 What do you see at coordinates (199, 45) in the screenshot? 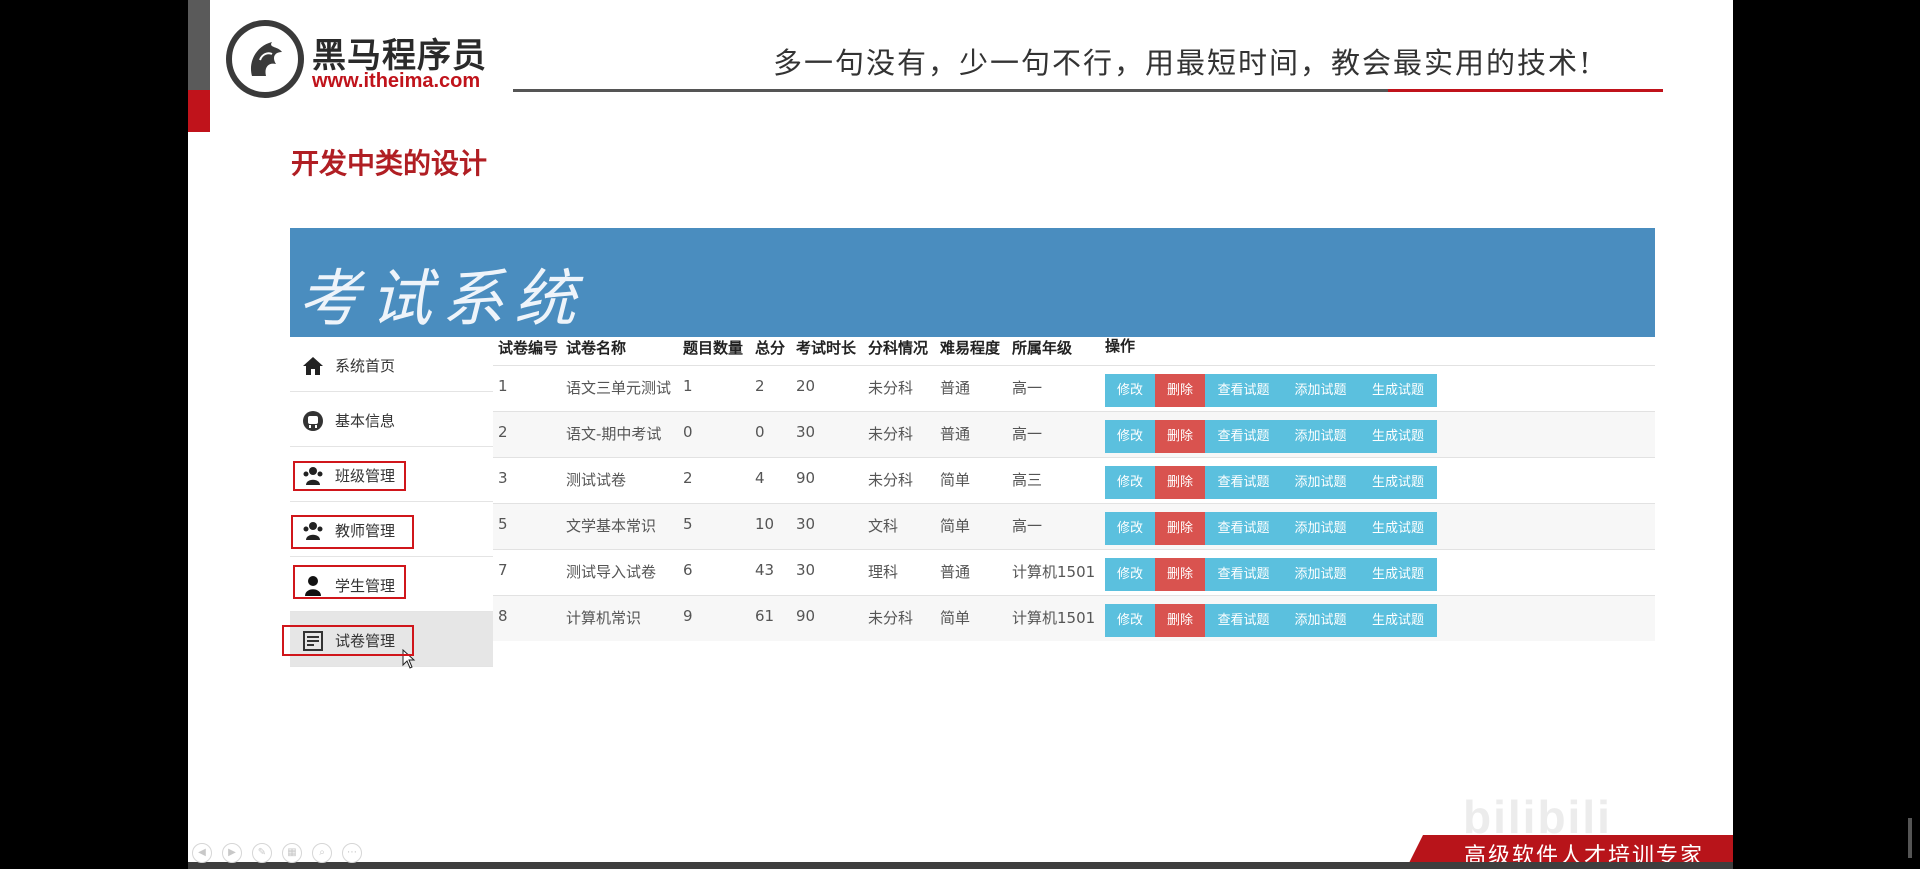
I see `left-accent-bar` at bounding box center [199, 45].